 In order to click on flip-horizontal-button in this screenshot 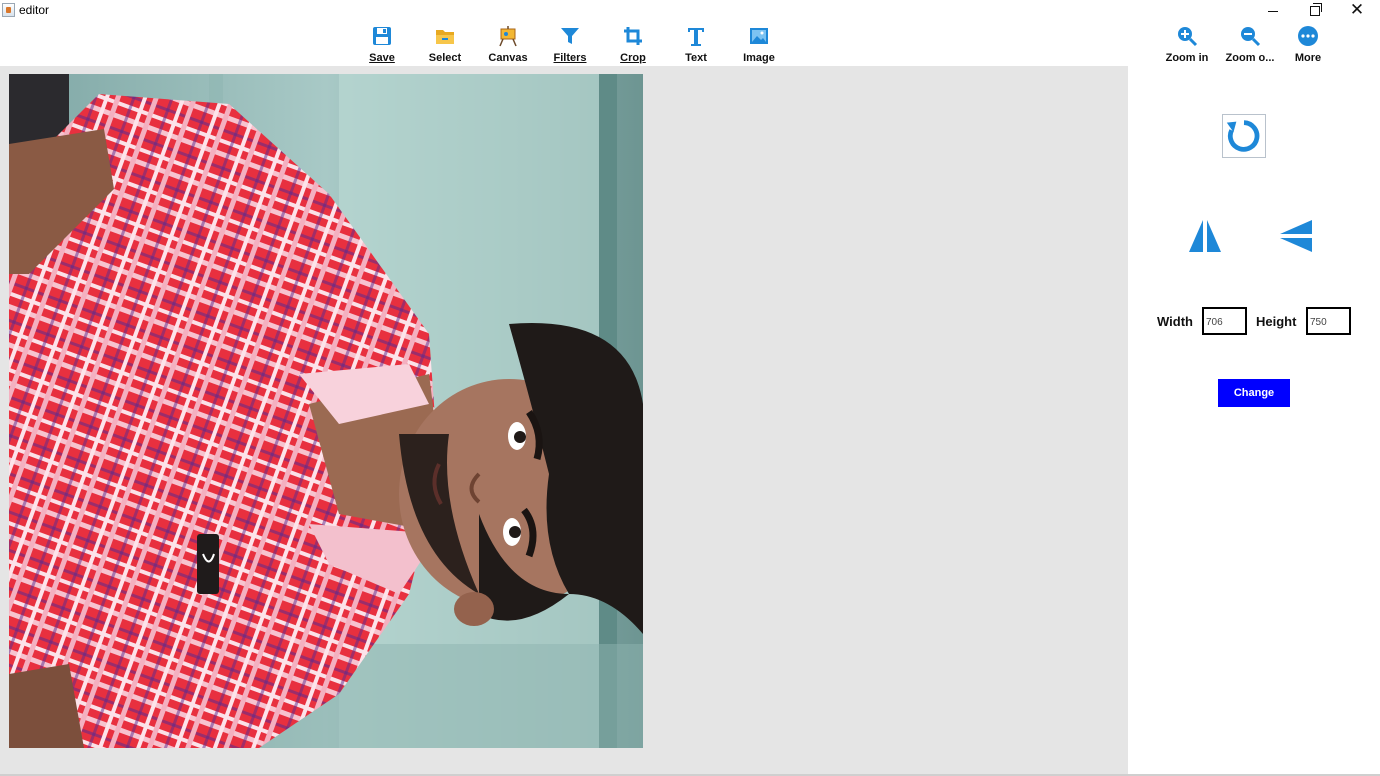, I will do `click(1205, 236)`.